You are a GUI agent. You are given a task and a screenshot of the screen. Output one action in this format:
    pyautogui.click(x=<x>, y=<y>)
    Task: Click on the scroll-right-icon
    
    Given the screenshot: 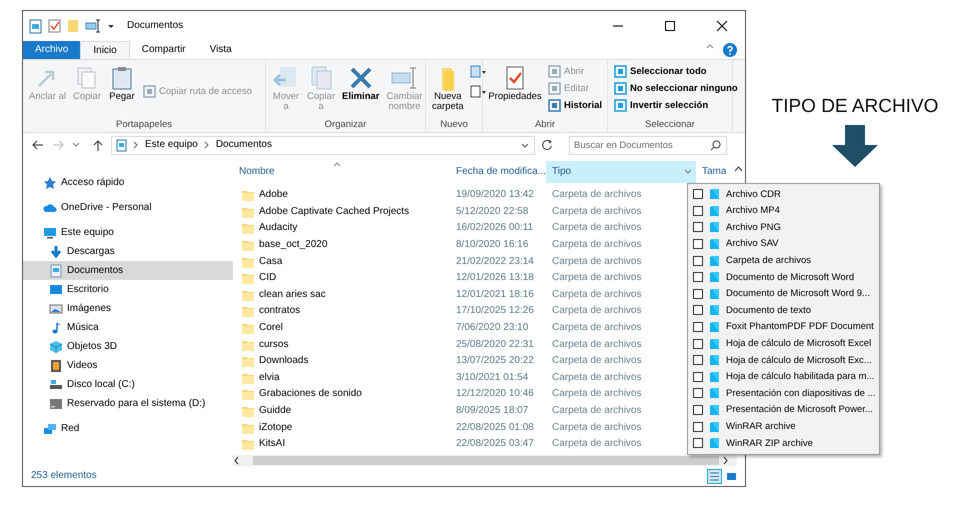 What is the action you would take?
    pyautogui.click(x=725, y=460)
    